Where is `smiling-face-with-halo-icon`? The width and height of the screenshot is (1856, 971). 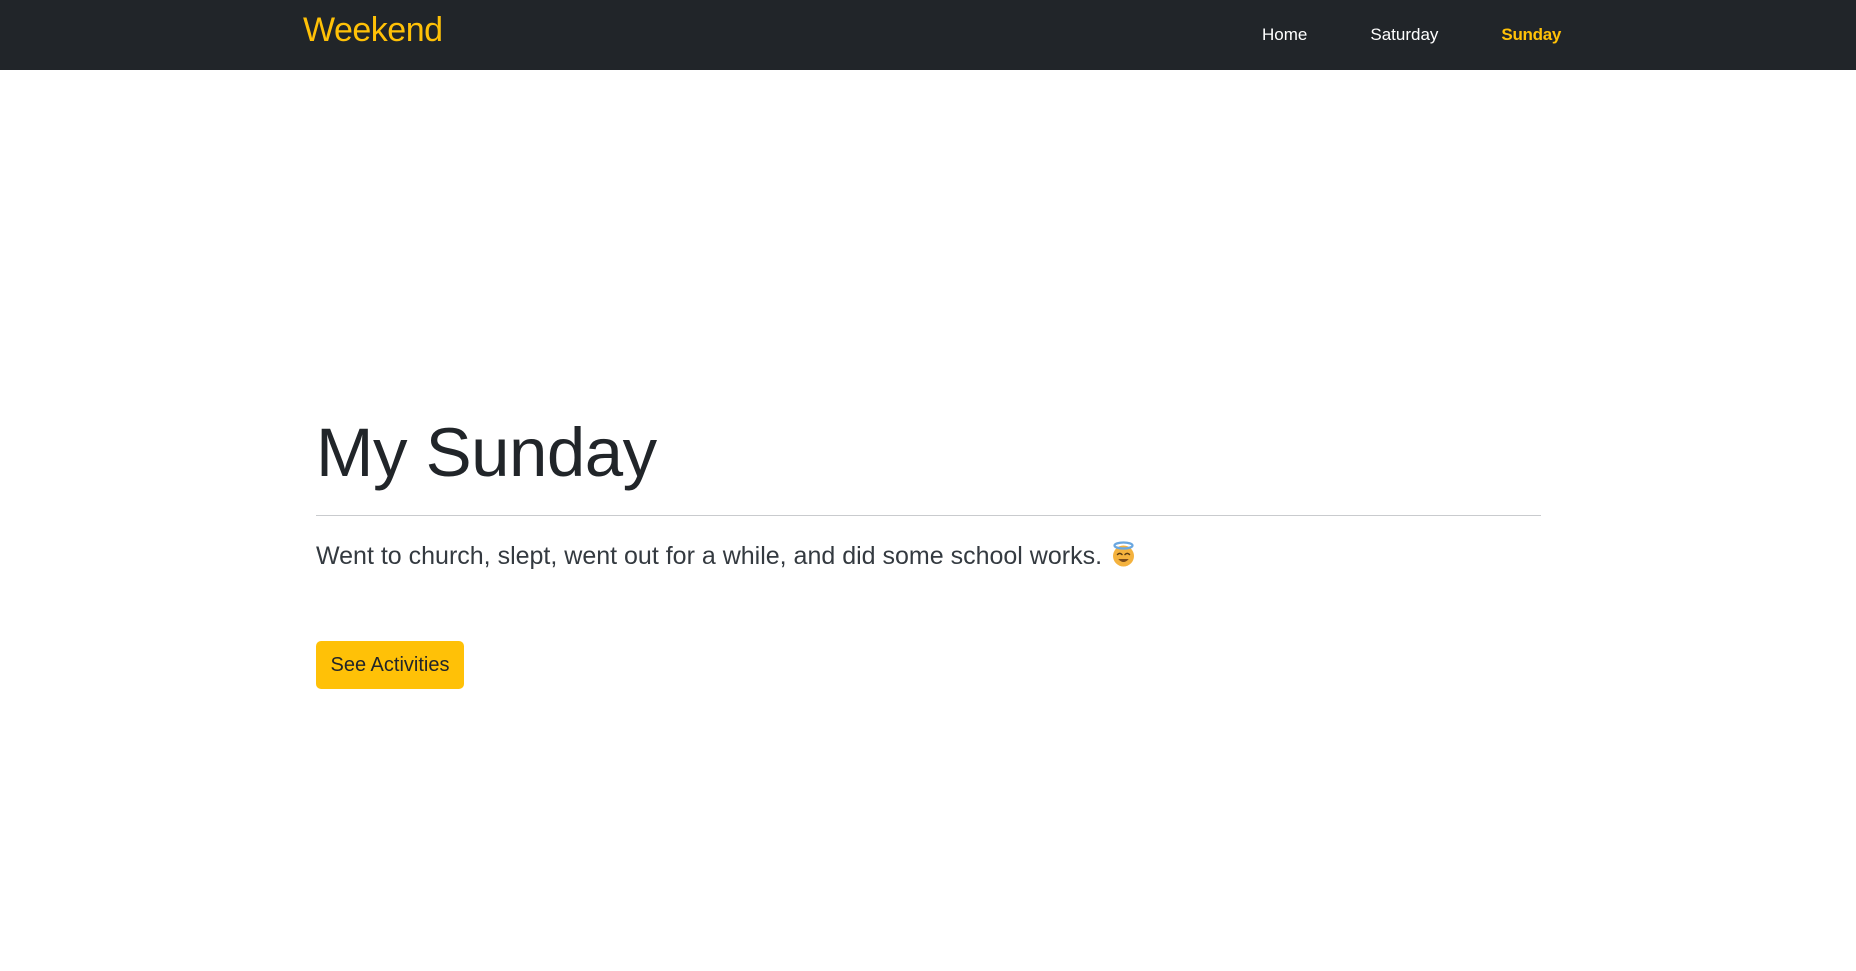 smiling-face-with-halo-icon is located at coordinates (1124, 554).